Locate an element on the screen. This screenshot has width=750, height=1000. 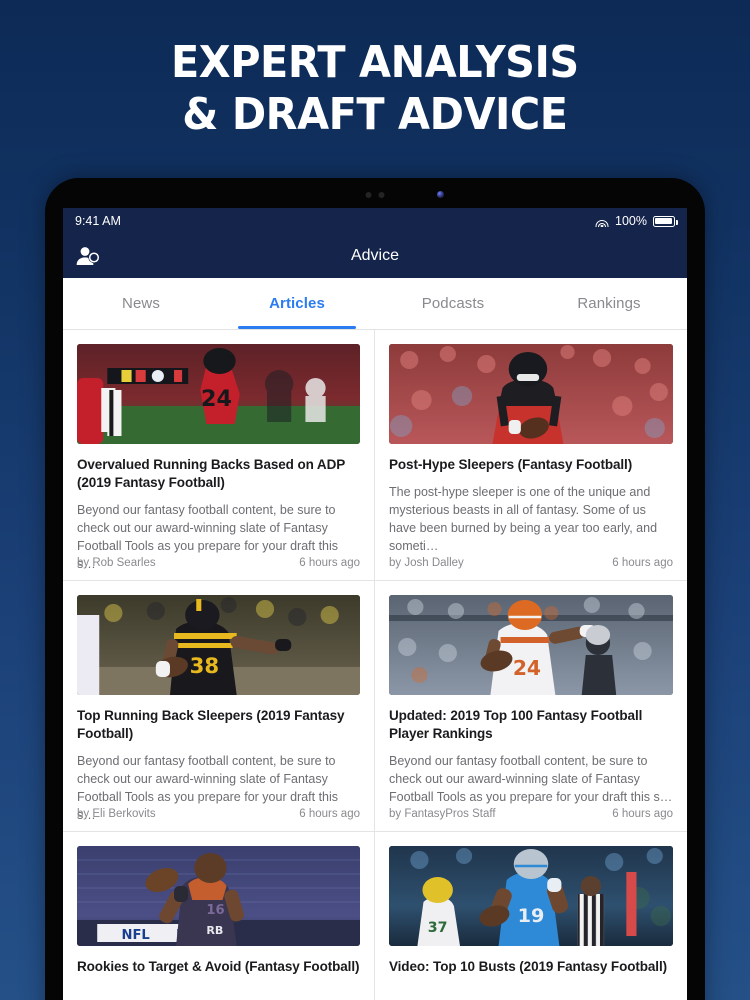
sensor-dots is located at coordinates (375, 195).